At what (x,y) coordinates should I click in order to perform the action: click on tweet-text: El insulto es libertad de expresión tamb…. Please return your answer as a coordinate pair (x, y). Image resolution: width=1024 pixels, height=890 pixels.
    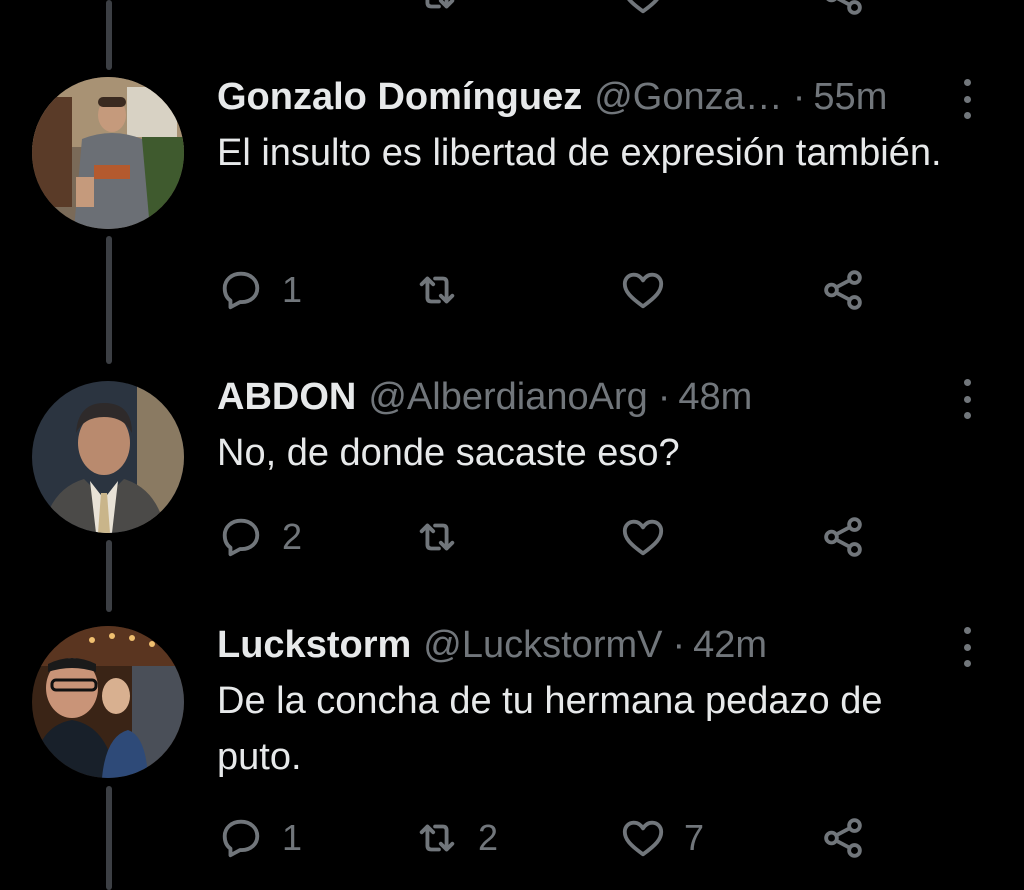
    Looking at the image, I should click on (579, 153).